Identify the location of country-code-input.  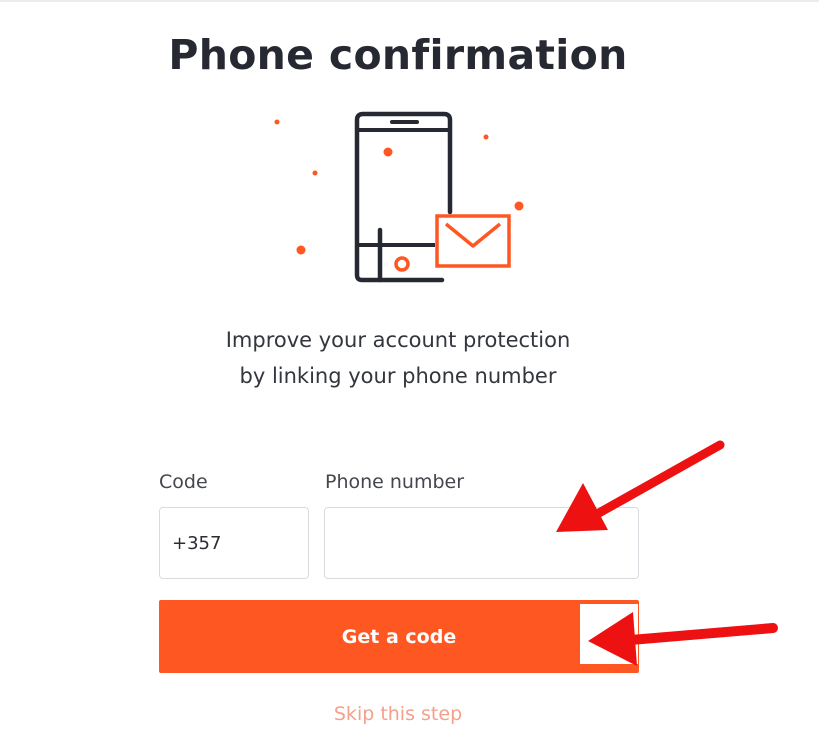
(234, 543).